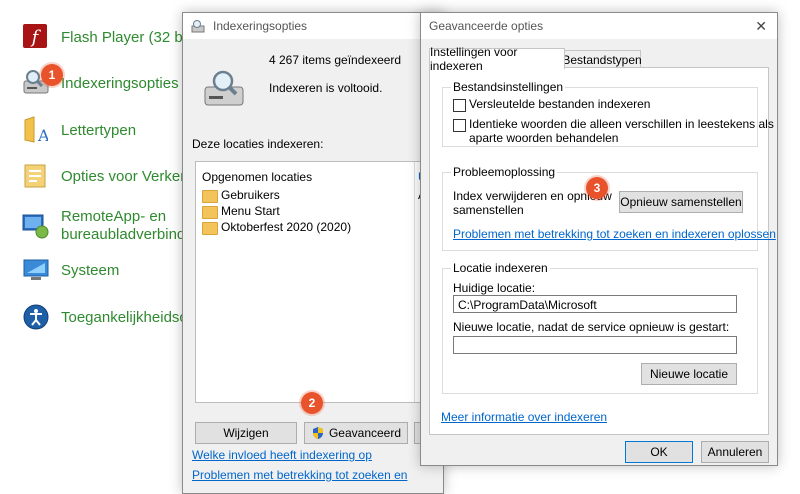 The image size is (800, 494). I want to click on current-location-field: C:\ProgramData\Microsoft, so click(595, 304).